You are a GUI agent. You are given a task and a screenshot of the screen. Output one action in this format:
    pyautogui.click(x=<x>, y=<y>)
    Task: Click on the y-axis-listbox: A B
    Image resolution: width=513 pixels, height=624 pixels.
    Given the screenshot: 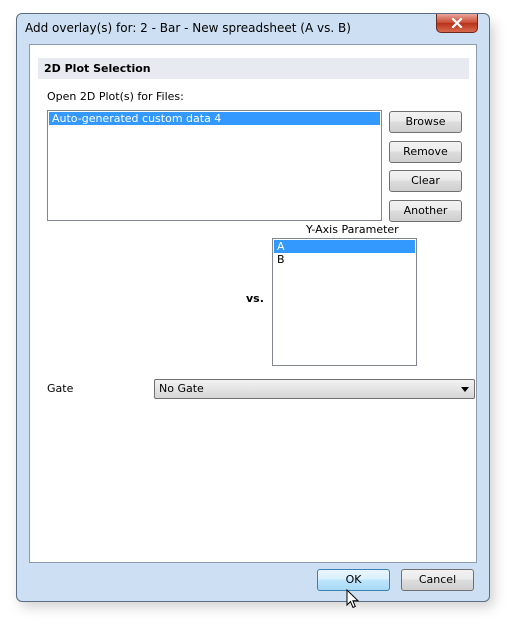 What is the action you would take?
    pyautogui.click(x=344, y=302)
    